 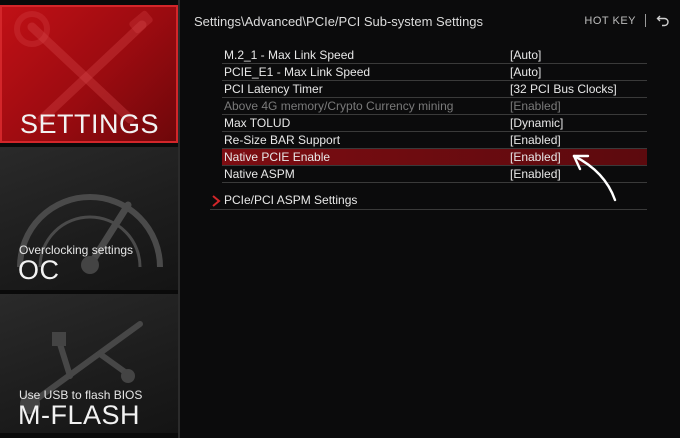 I want to click on settings-menu-button: SETTINGS, so click(x=89, y=74).